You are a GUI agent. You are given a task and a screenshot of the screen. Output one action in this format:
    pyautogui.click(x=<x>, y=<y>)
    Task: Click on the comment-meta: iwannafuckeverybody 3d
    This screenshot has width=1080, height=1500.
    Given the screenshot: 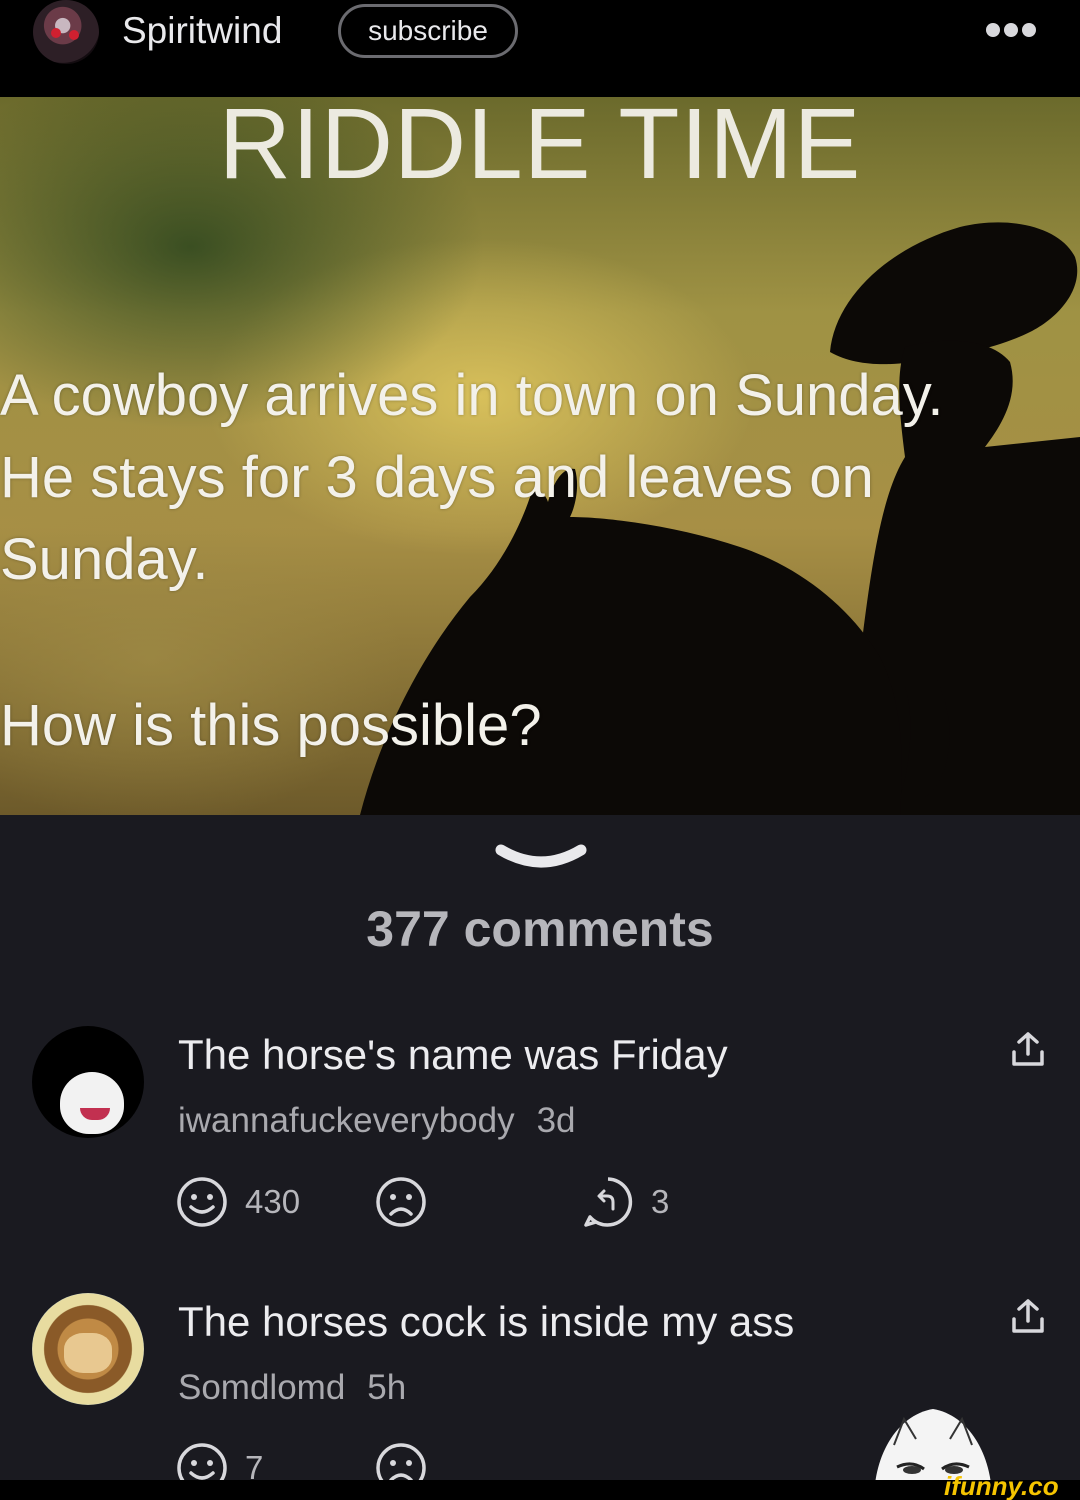 What is the action you would take?
    pyautogui.click(x=377, y=1121)
    